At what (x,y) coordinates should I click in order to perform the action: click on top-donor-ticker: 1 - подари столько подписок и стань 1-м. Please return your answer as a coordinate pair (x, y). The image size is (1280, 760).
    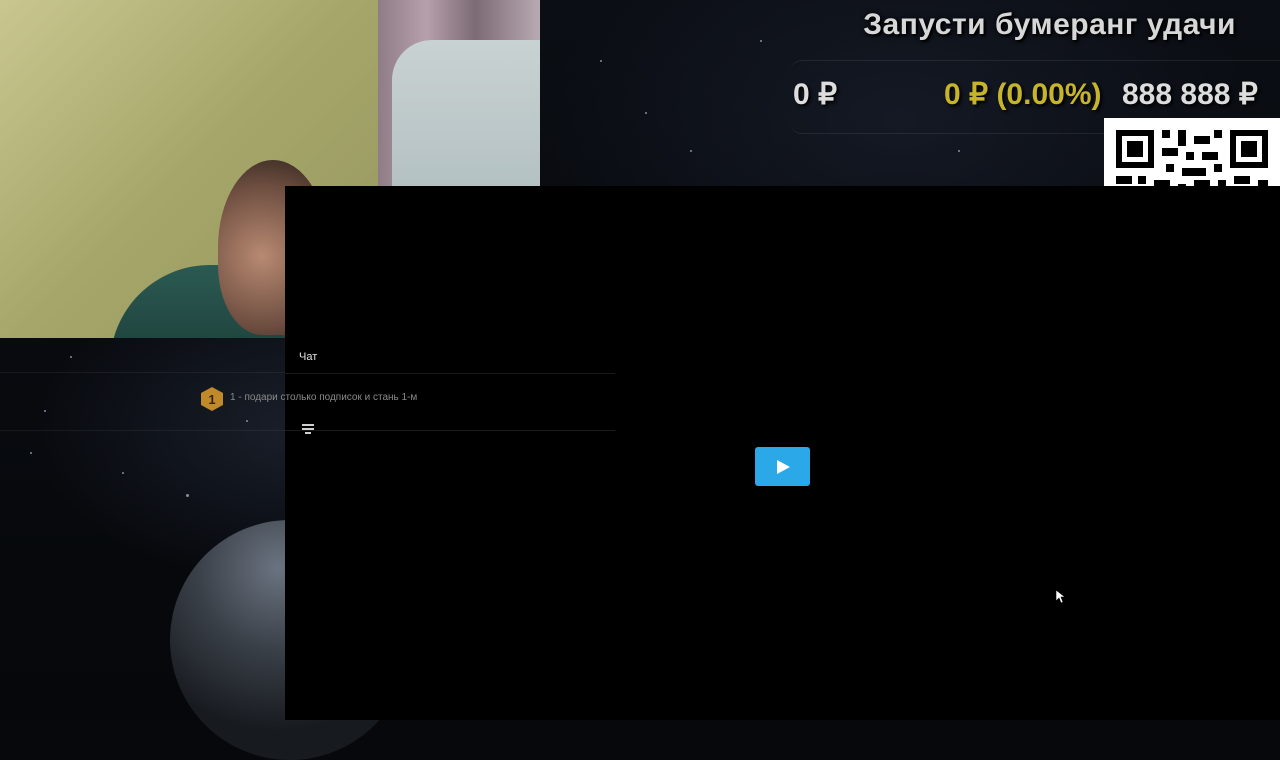
    Looking at the image, I should click on (324, 397).